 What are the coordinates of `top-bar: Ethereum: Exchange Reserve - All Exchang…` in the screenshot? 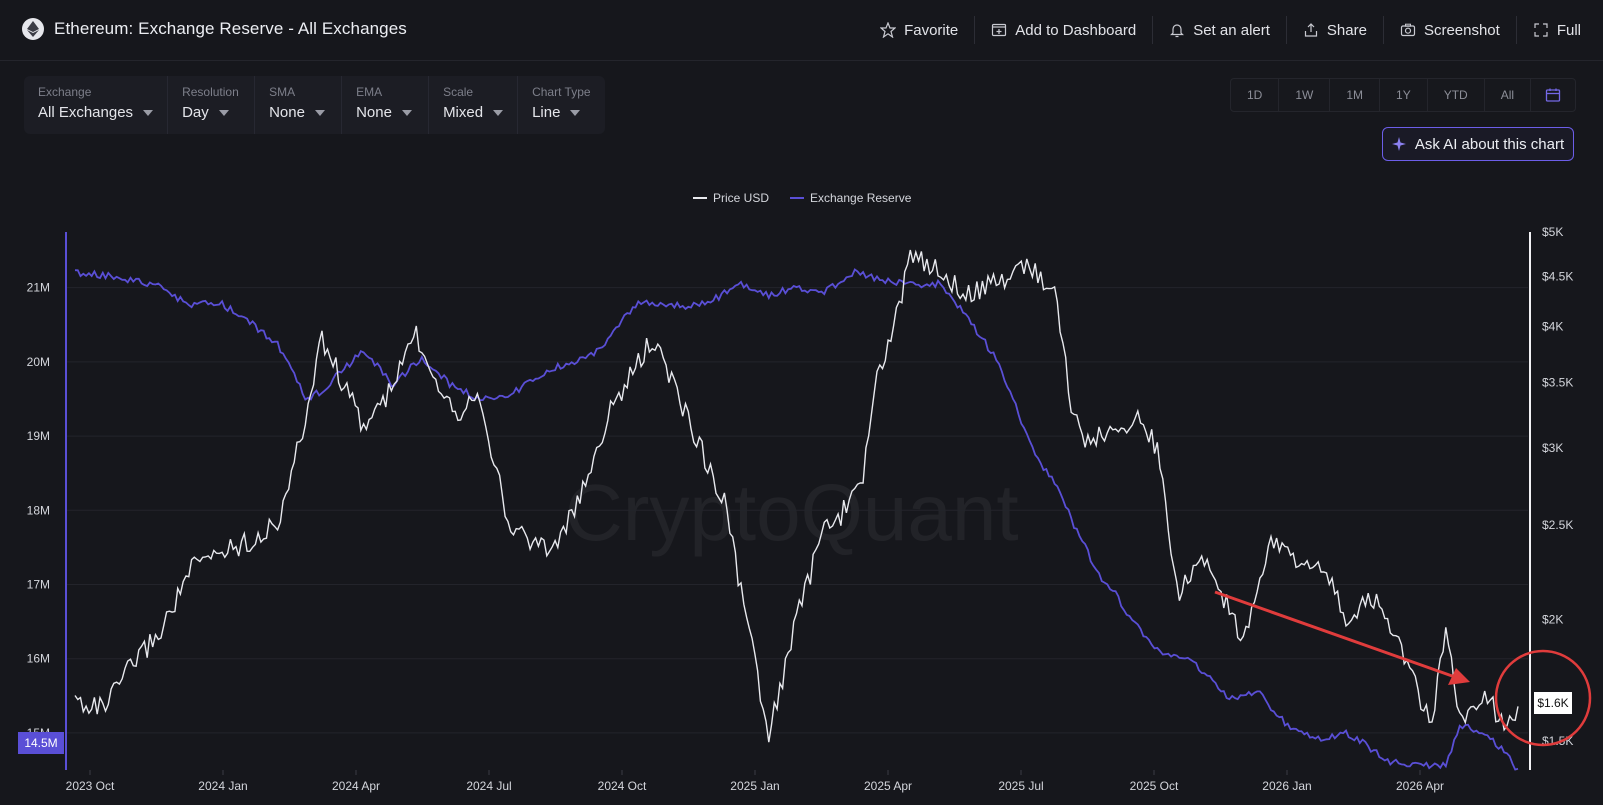 It's located at (801, 30).